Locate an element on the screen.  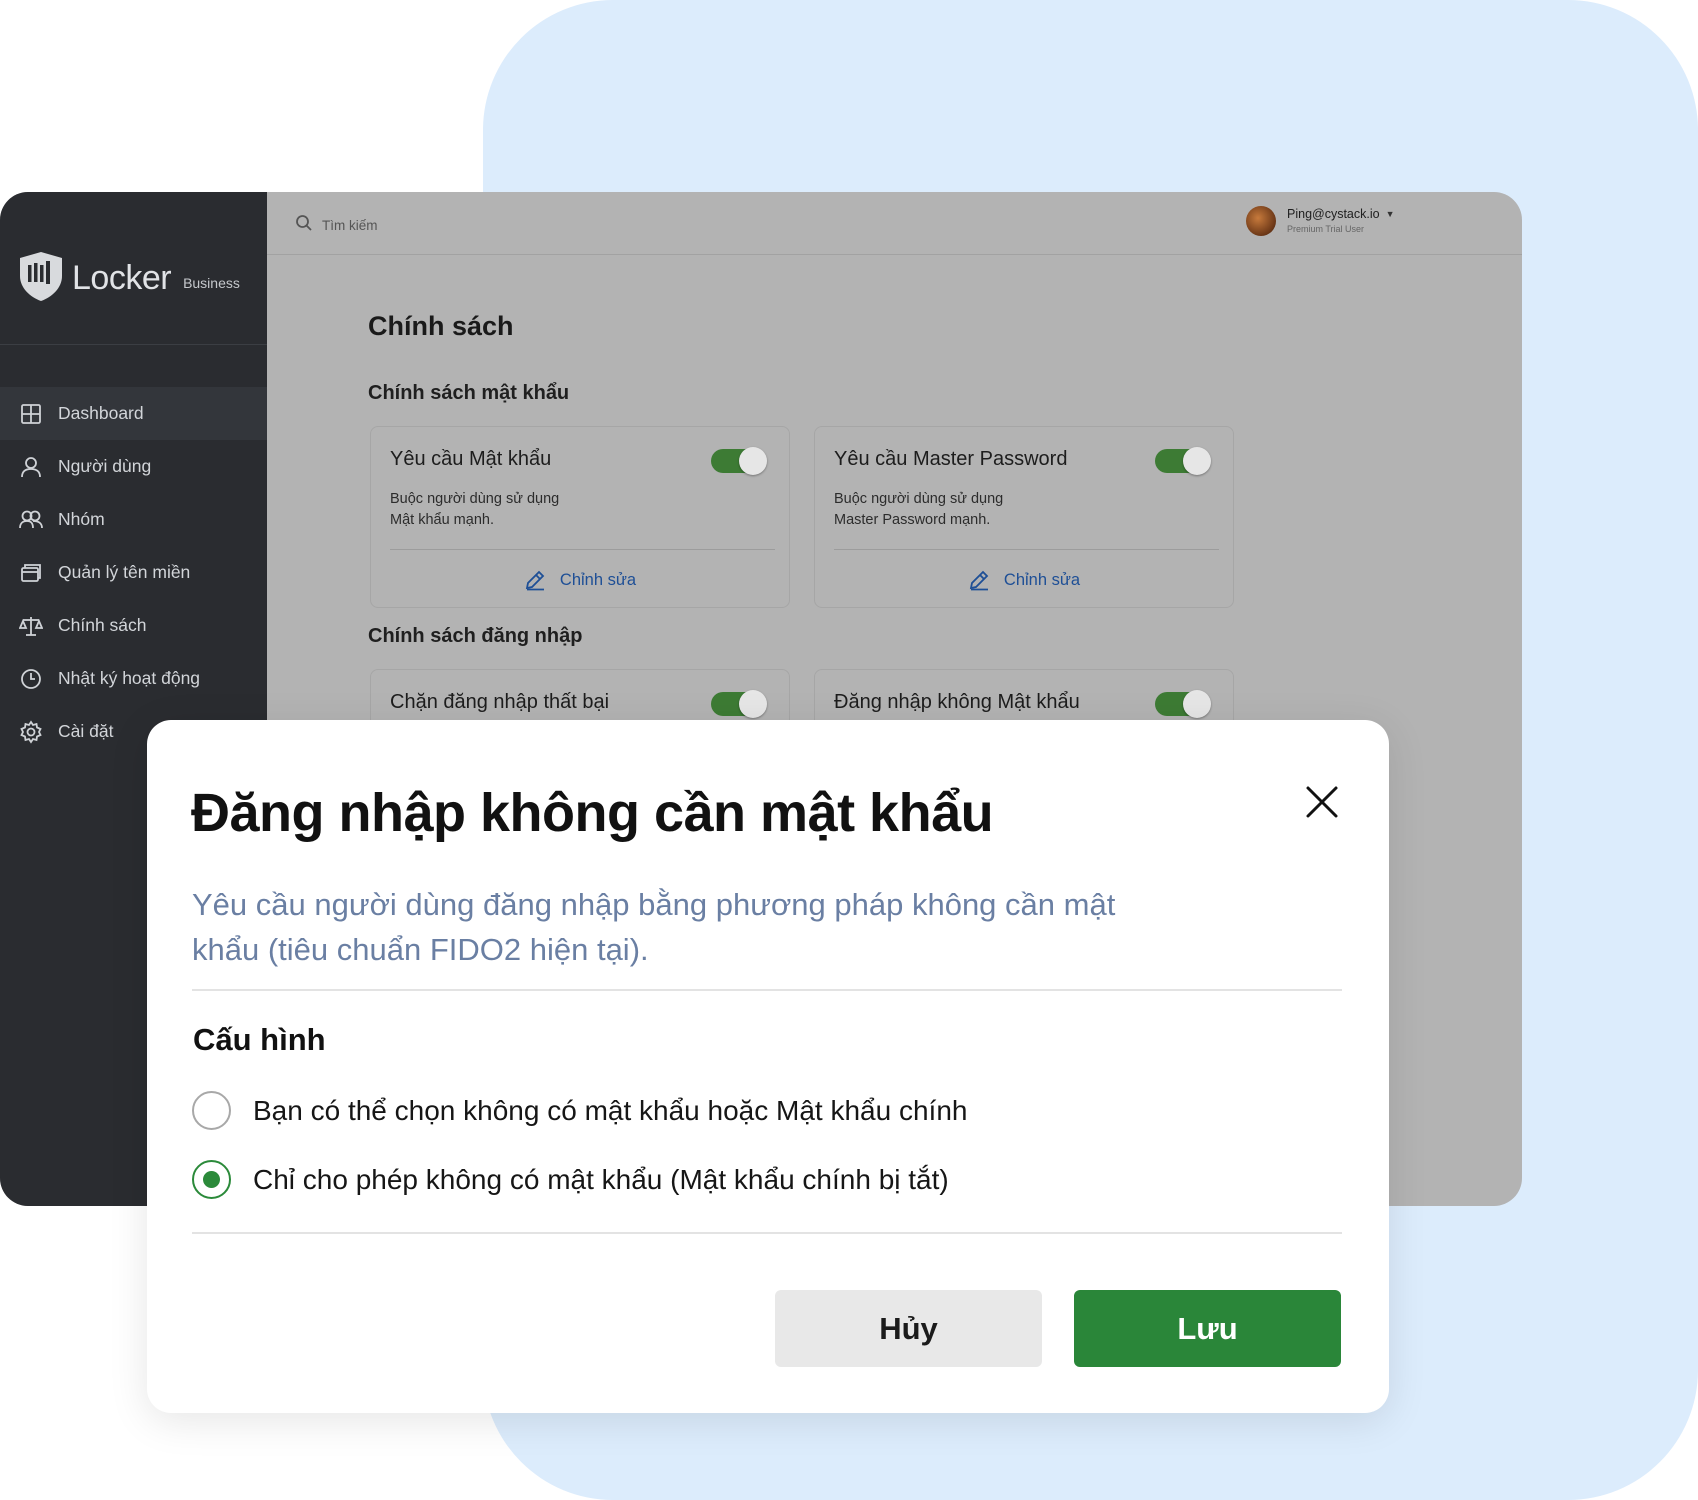
section-title-login: Chính sách đăng nhập is located at coordinates (475, 636).